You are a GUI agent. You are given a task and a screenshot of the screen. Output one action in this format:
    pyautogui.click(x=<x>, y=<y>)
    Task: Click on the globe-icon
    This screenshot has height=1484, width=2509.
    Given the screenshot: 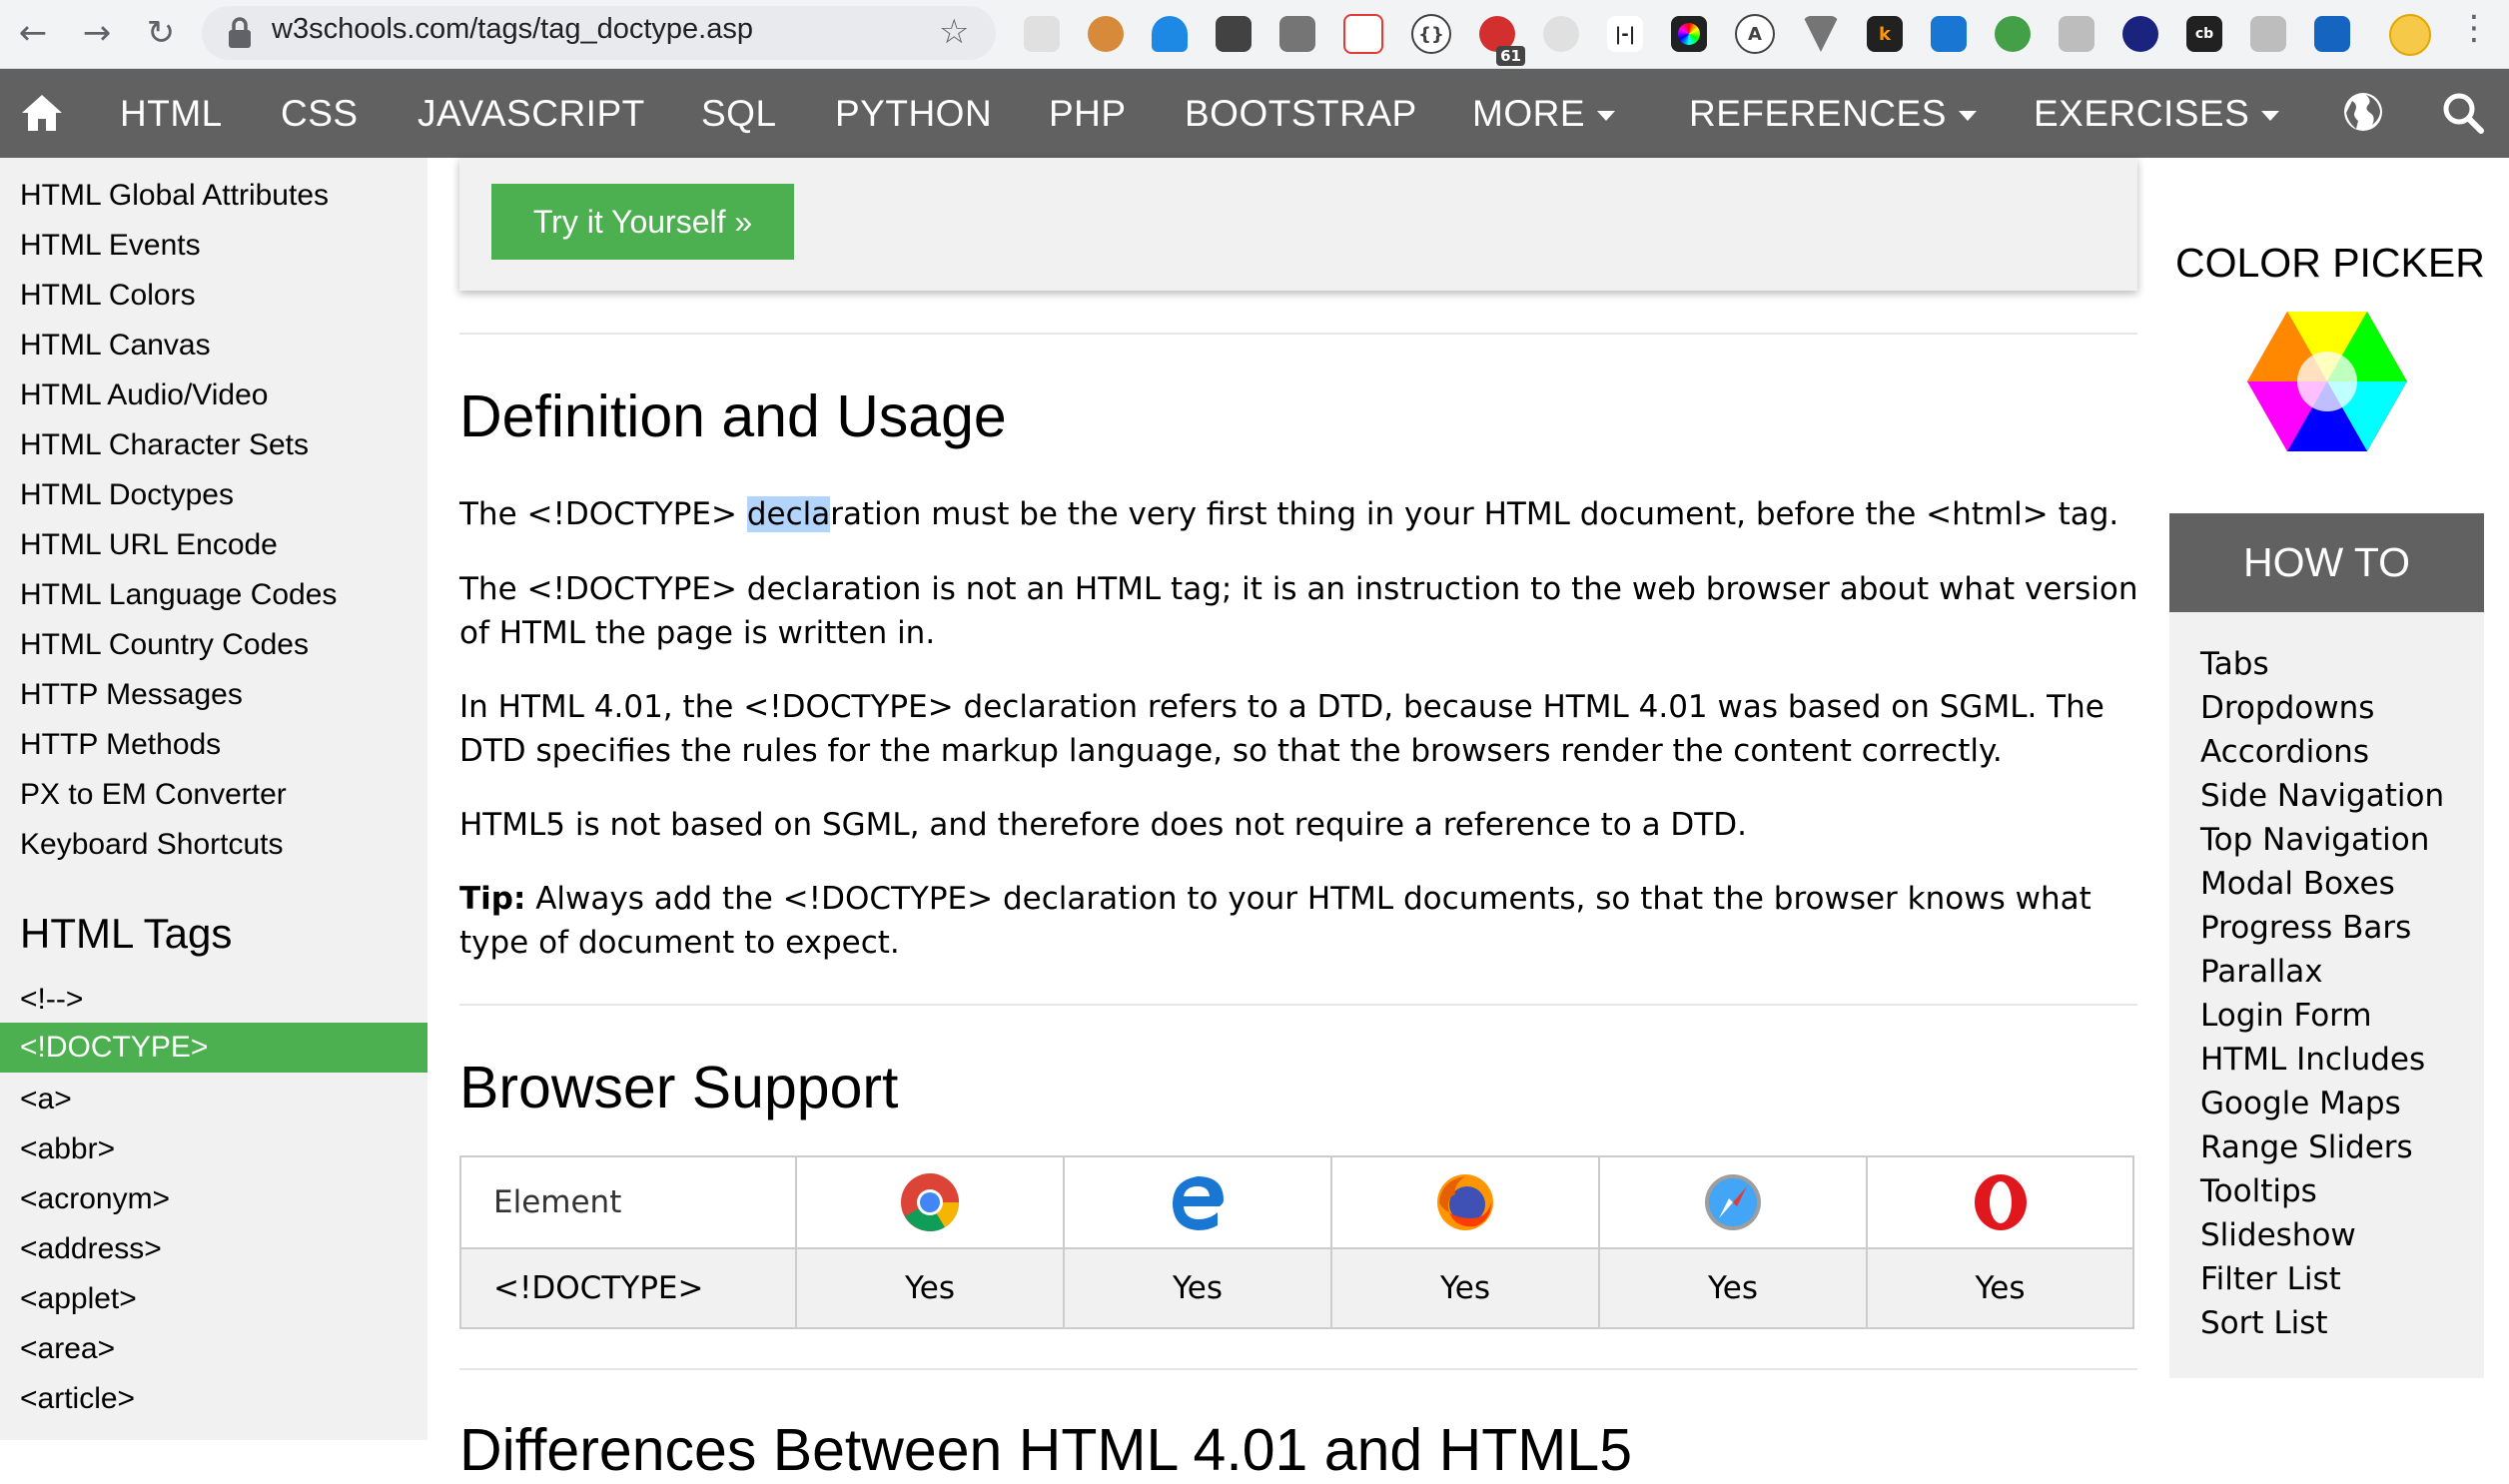 What is the action you would take?
    pyautogui.click(x=2363, y=112)
    